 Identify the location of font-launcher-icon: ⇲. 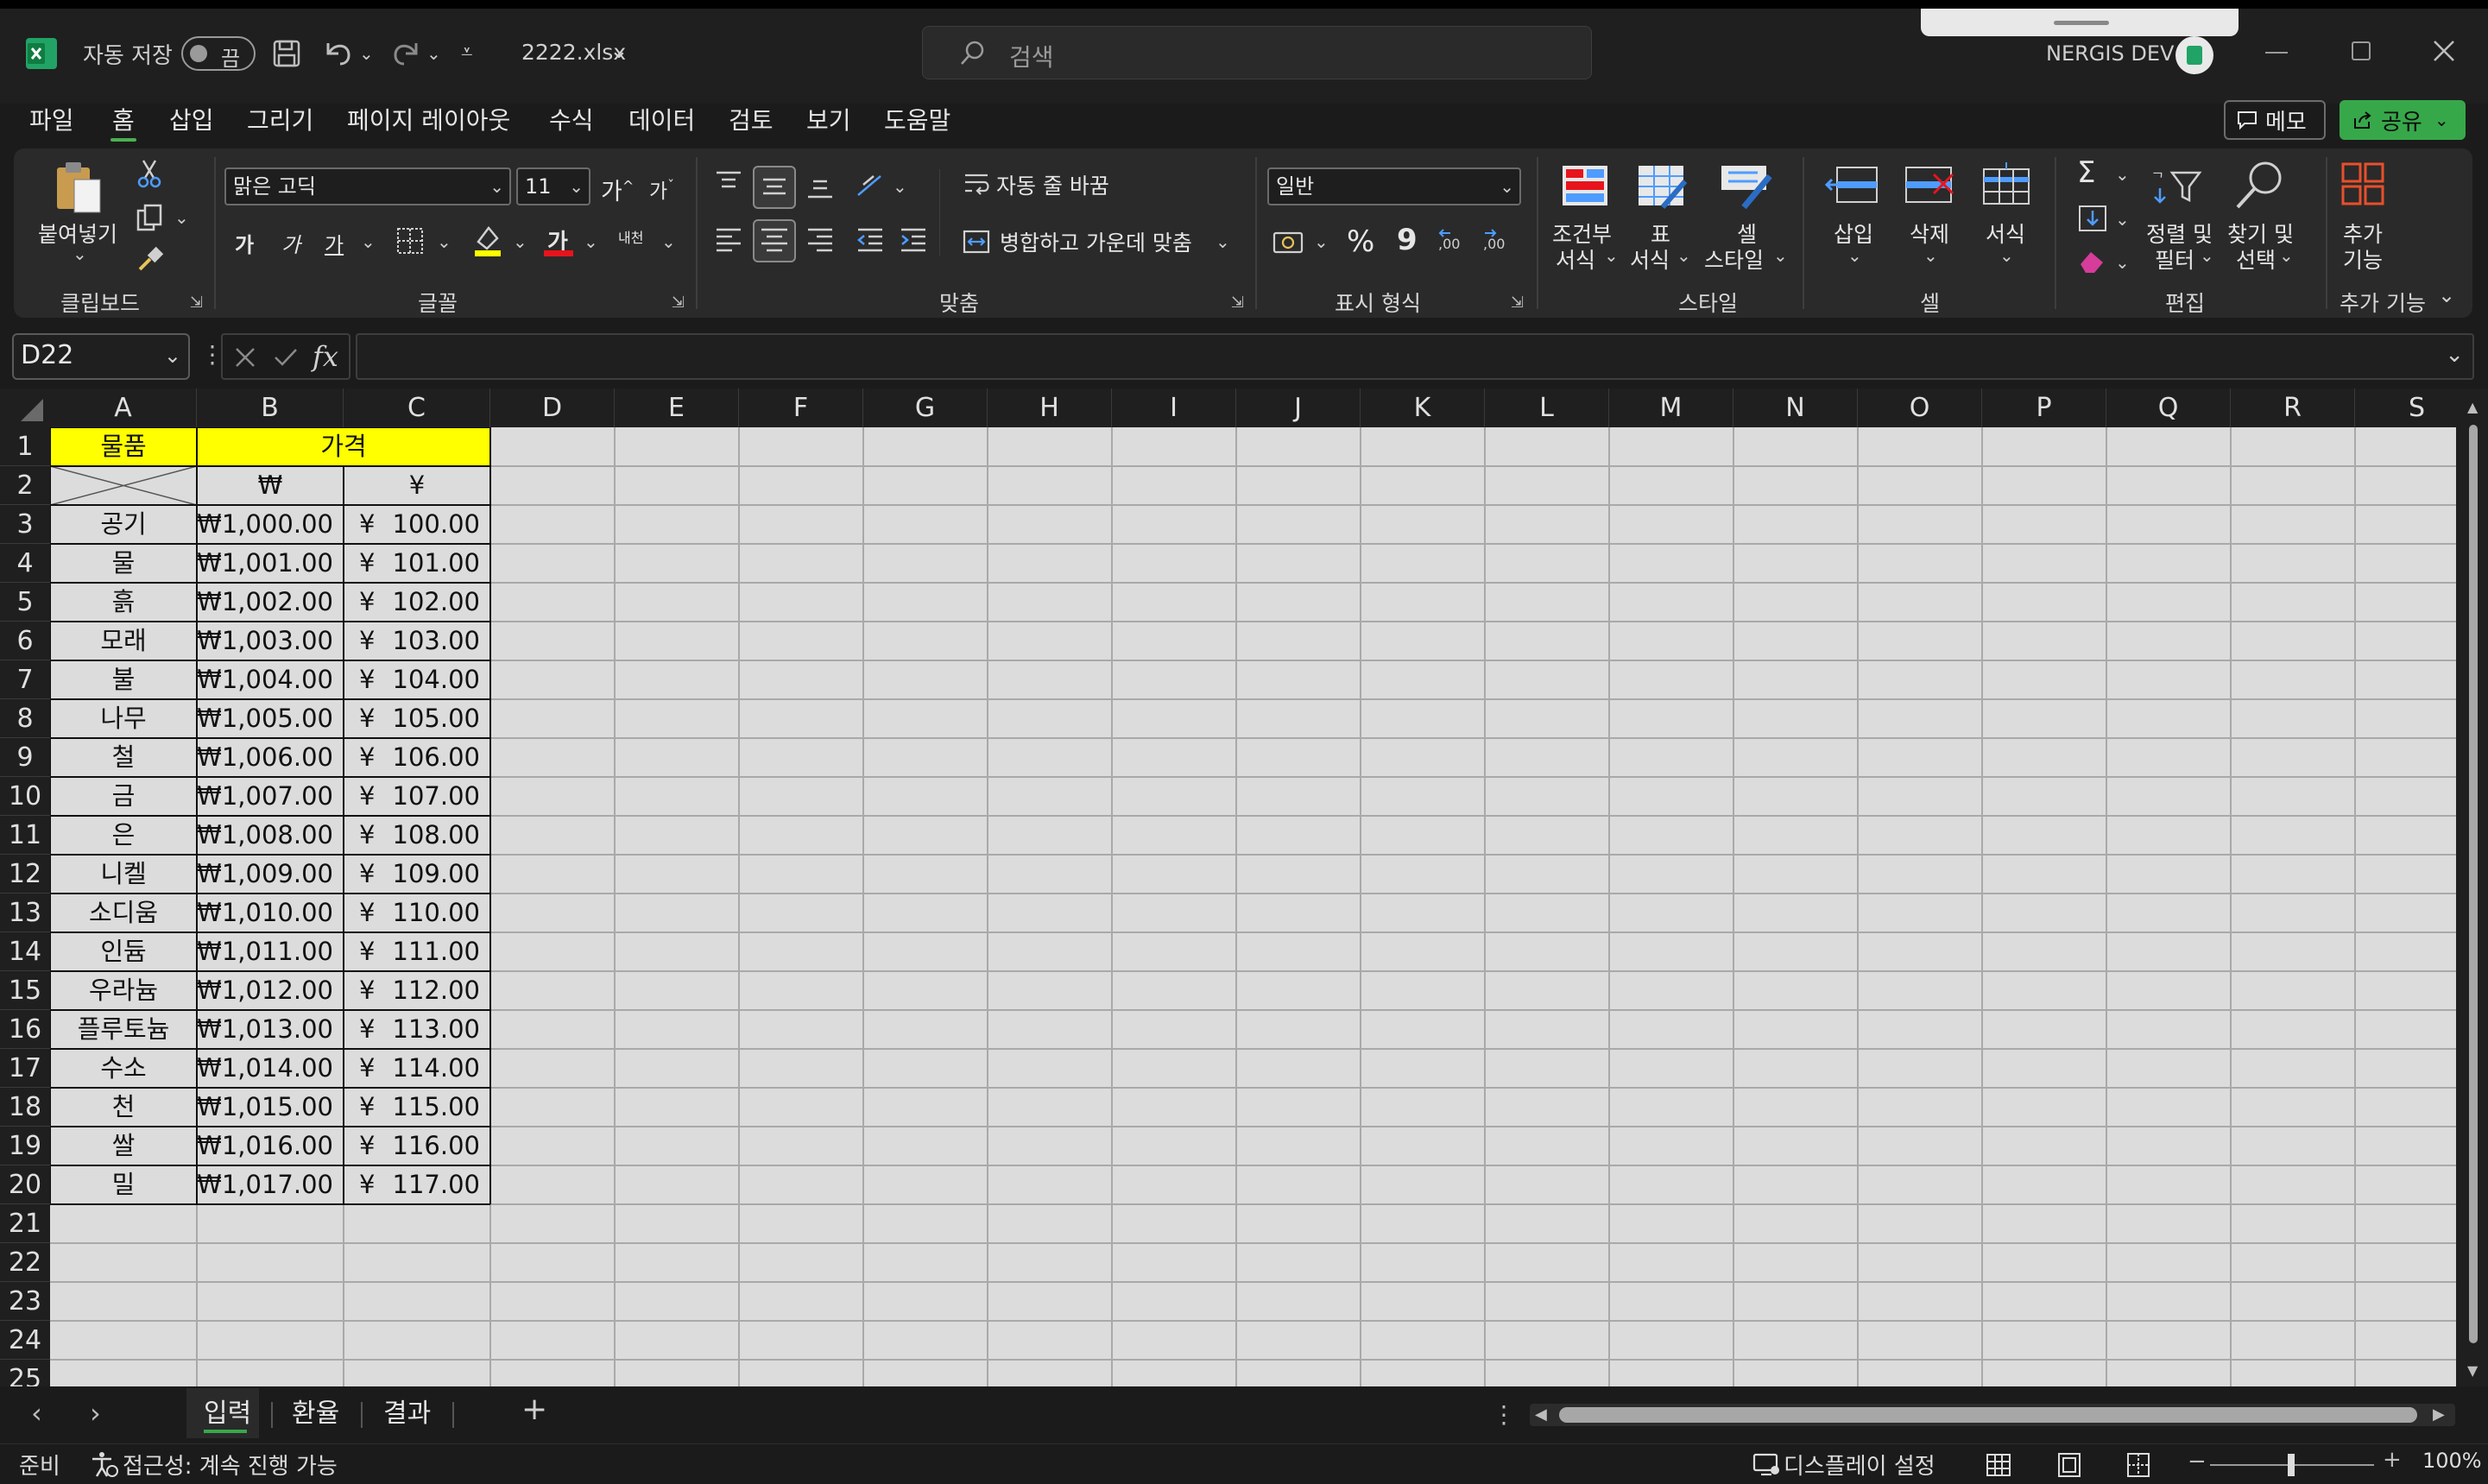
(678, 303).